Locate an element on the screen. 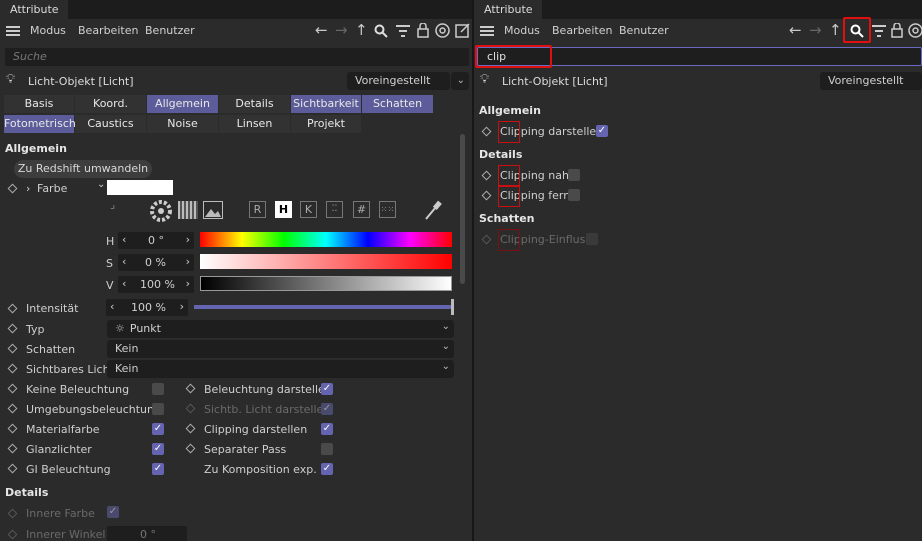 This screenshot has height=541, width=922. saturation-slider is located at coordinates (326, 261).